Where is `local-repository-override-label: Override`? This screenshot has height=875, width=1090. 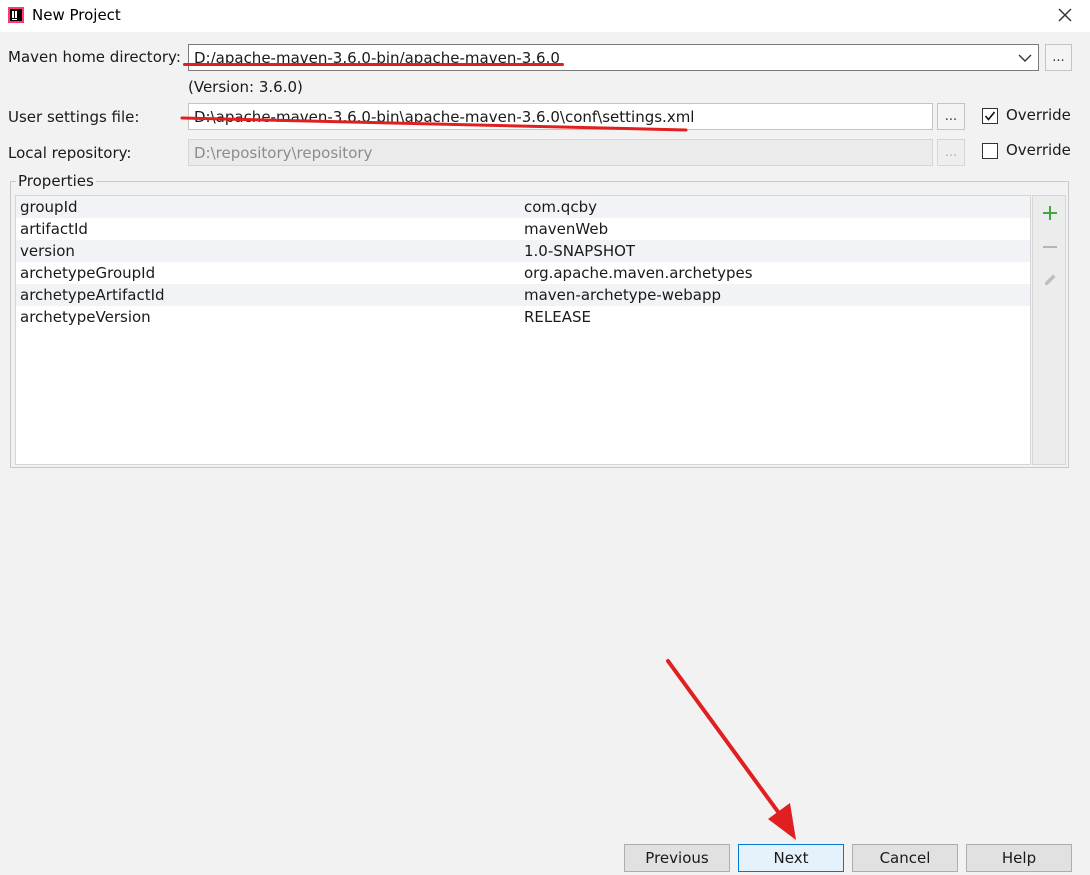 local-repository-override-label: Override is located at coordinates (1038, 150).